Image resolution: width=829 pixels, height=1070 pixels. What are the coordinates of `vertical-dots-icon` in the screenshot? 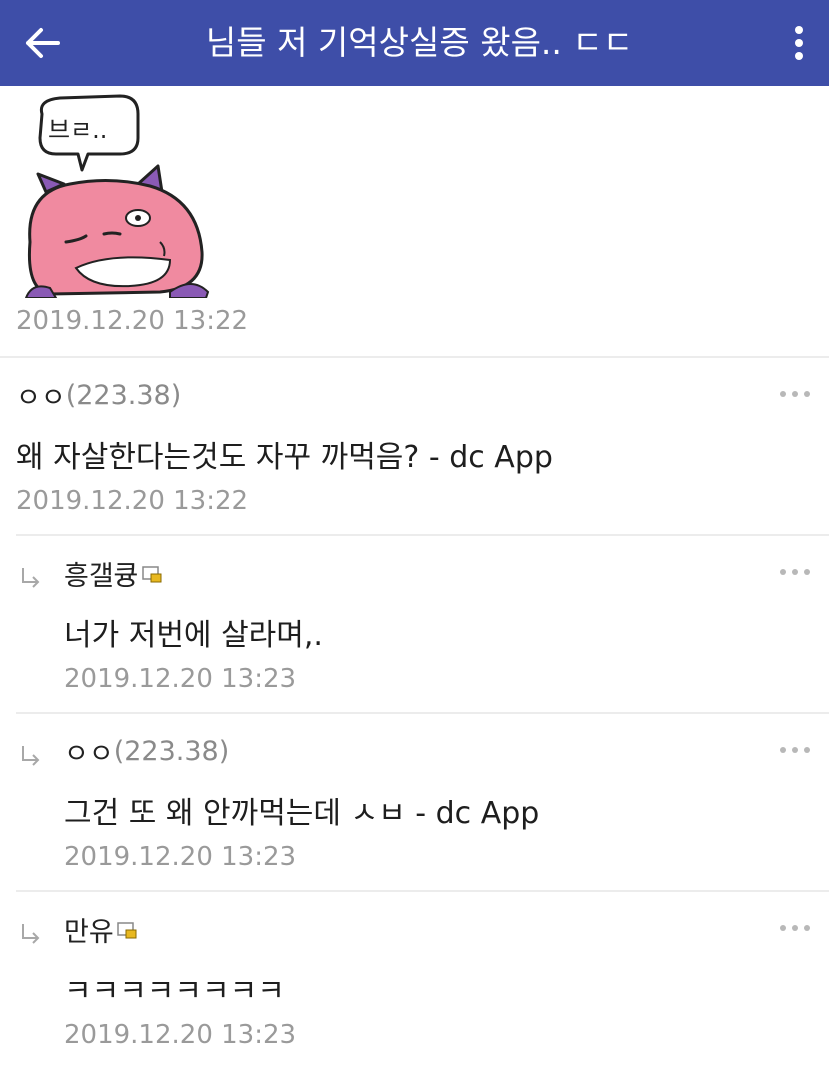 It's located at (799, 43).